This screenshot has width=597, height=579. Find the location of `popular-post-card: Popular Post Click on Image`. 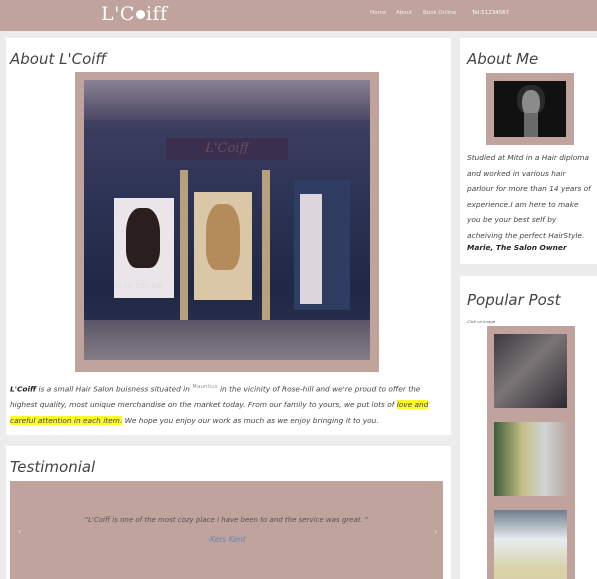

popular-post-card: Popular Post Click on Image is located at coordinates (528, 427).